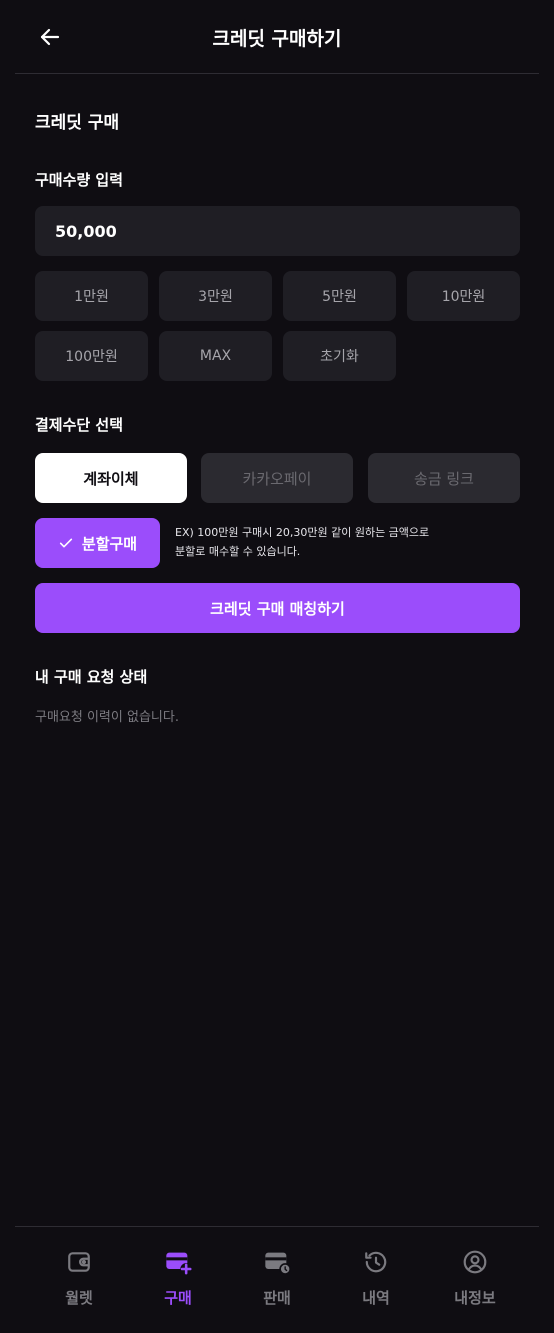 The image size is (554, 1333). Describe the element at coordinates (238, 551) in the screenshot. I see `split-note-line2: 분할로 매수할 수 있습니다.` at that location.